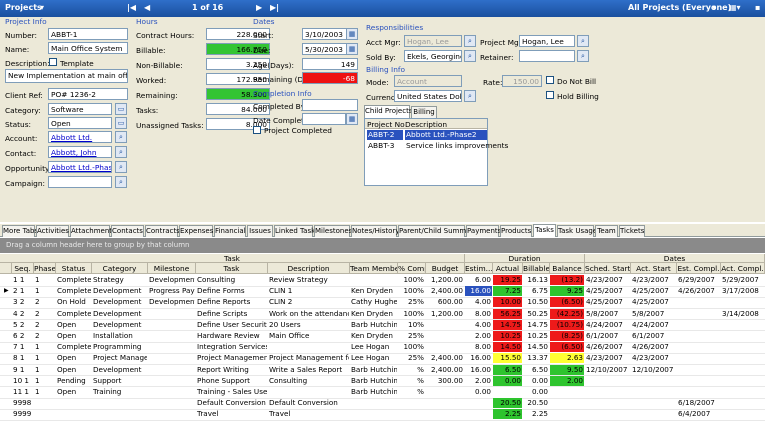  Describe the element at coordinates (536, 268) in the screenshot. I see `col-header-billable: Billable` at that location.